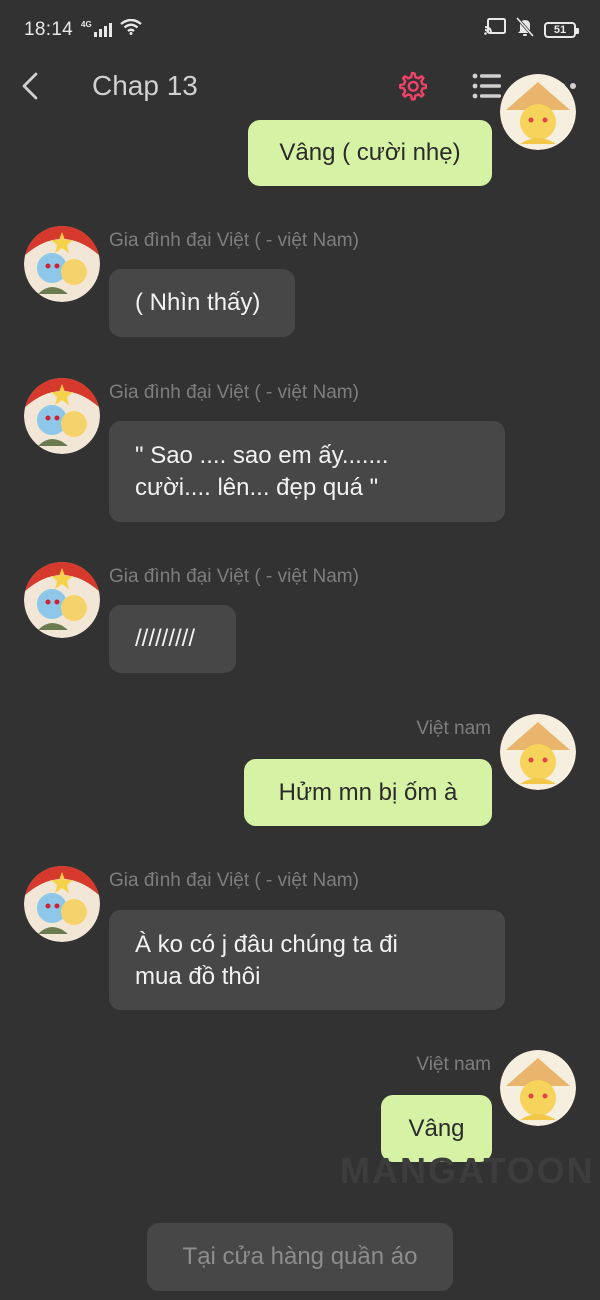 The height and width of the screenshot is (1300, 600). Describe the element at coordinates (30, 86) in the screenshot. I see `back-arrow-icon` at that location.